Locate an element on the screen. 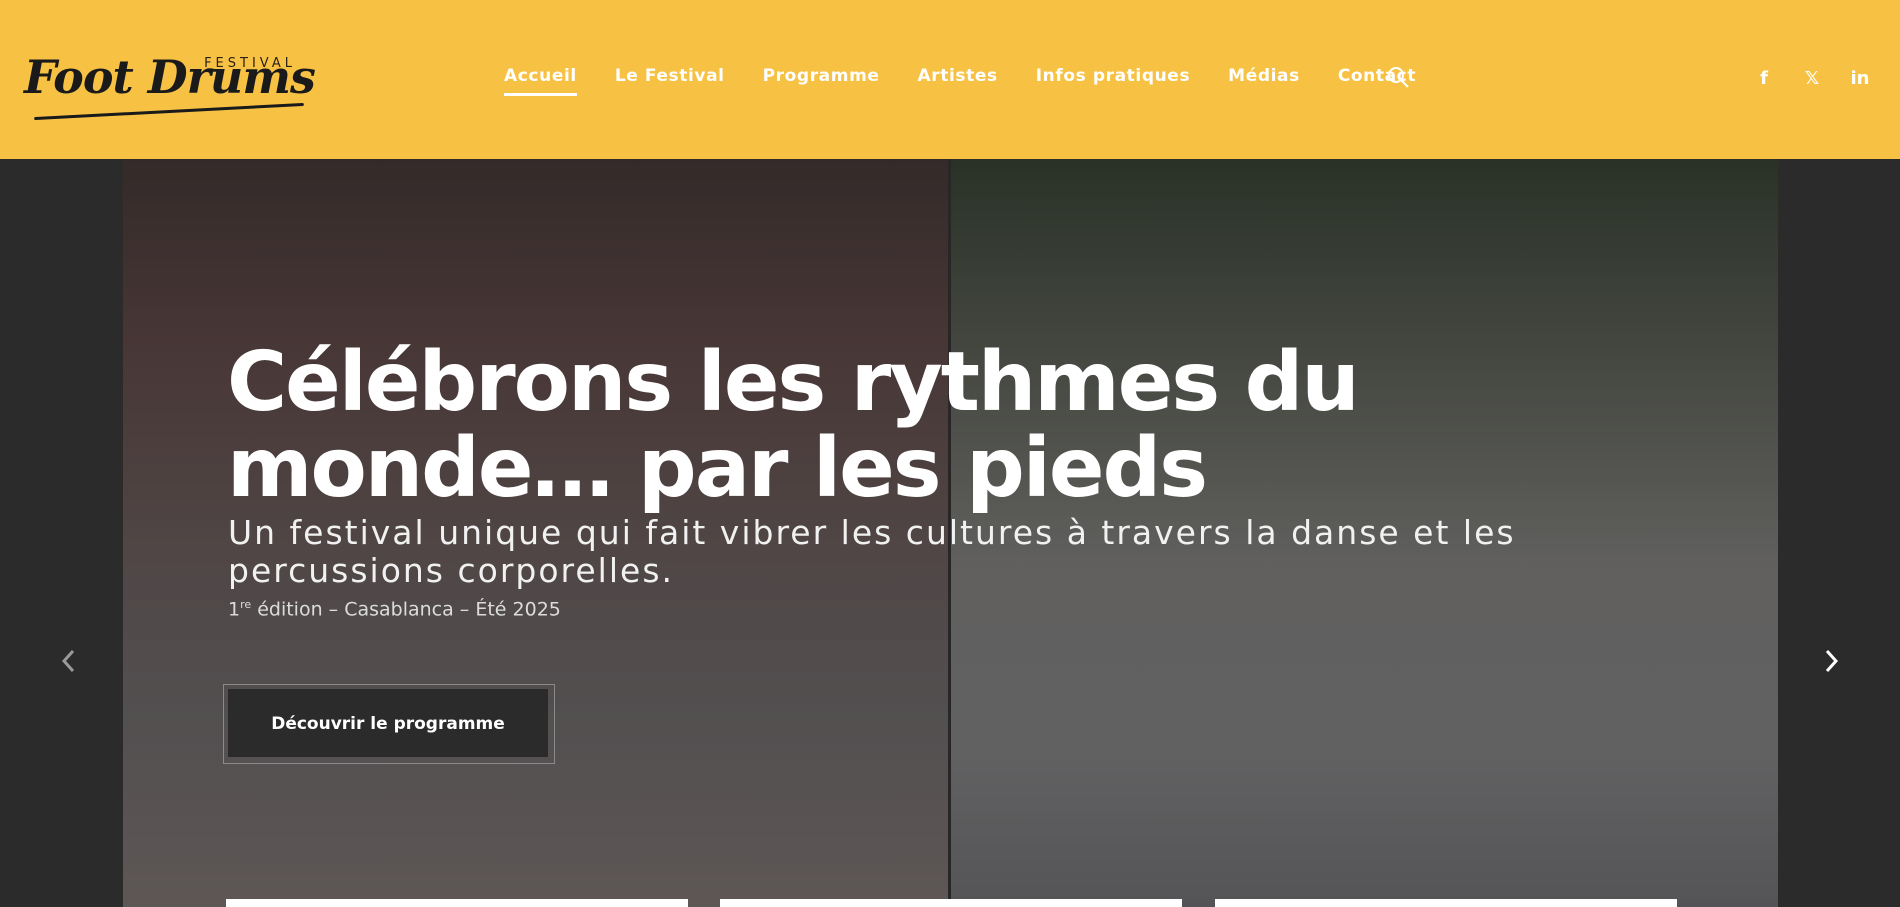 This screenshot has height=907, width=1900. edition-details: édition – Casablanca – Été 2025 is located at coordinates (406, 609).